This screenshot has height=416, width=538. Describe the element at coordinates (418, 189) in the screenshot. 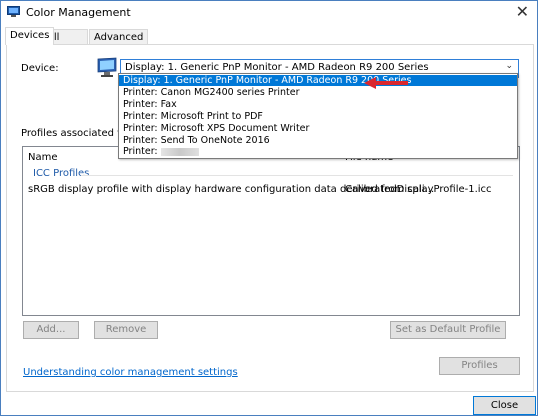

I see `profile-row-file: CalibratedDisplayProfile-1.icc` at that location.